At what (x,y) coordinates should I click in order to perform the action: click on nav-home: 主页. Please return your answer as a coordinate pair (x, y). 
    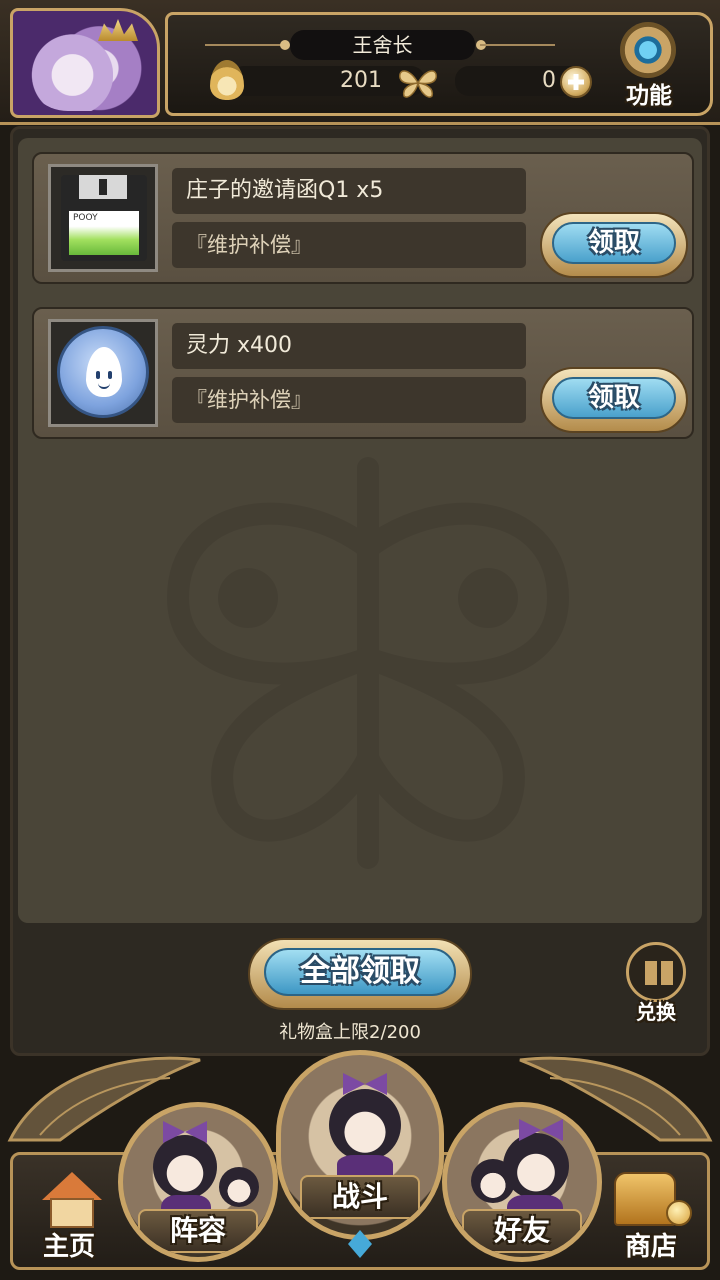
    Looking at the image, I should click on (69, 1215).